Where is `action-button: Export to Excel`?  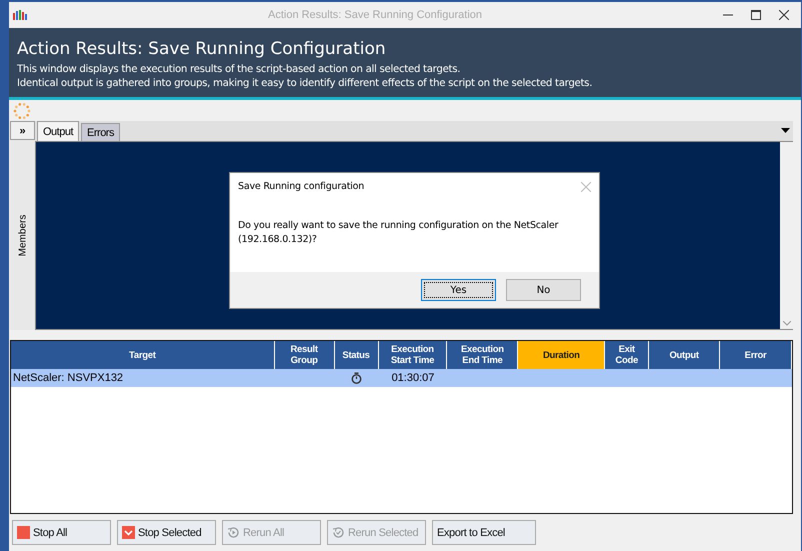 action-button: Export to Excel is located at coordinates (484, 532).